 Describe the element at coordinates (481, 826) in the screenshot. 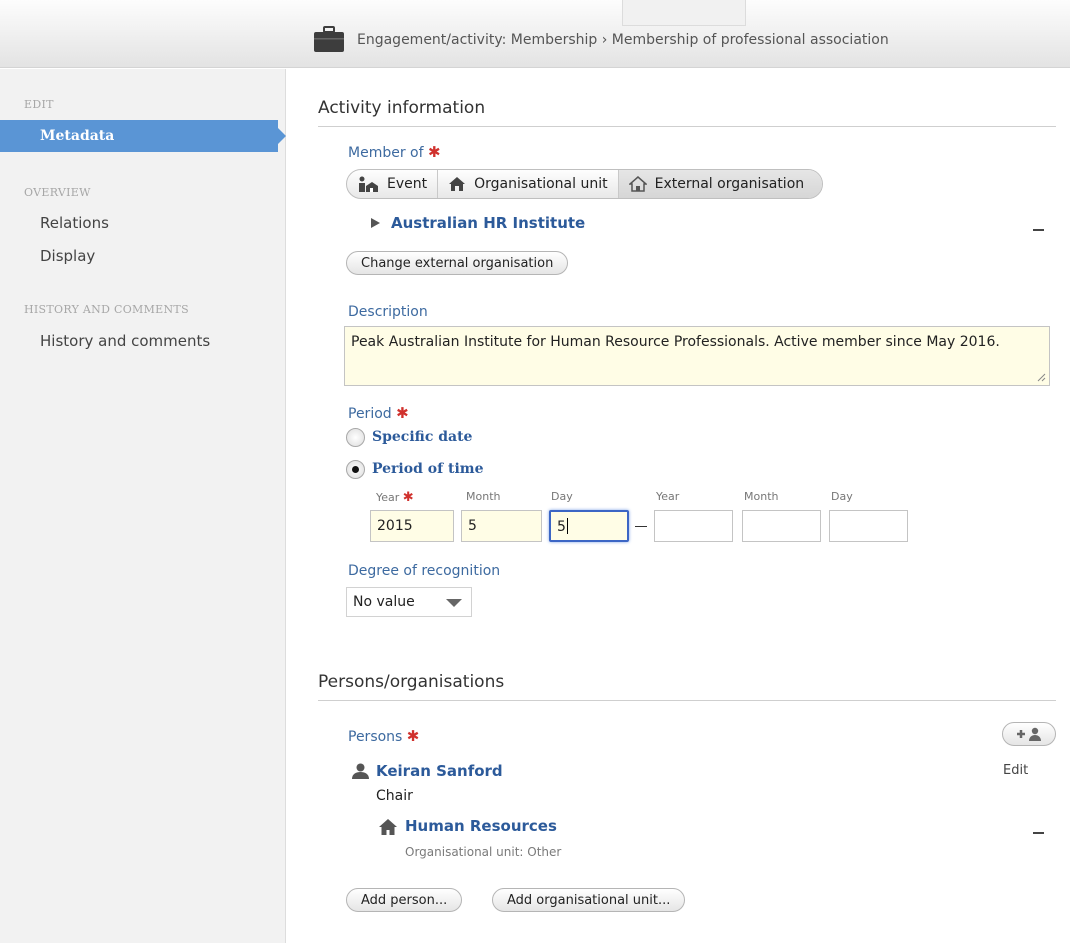

I see `organisation-unit-link: Human Resources` at that location.